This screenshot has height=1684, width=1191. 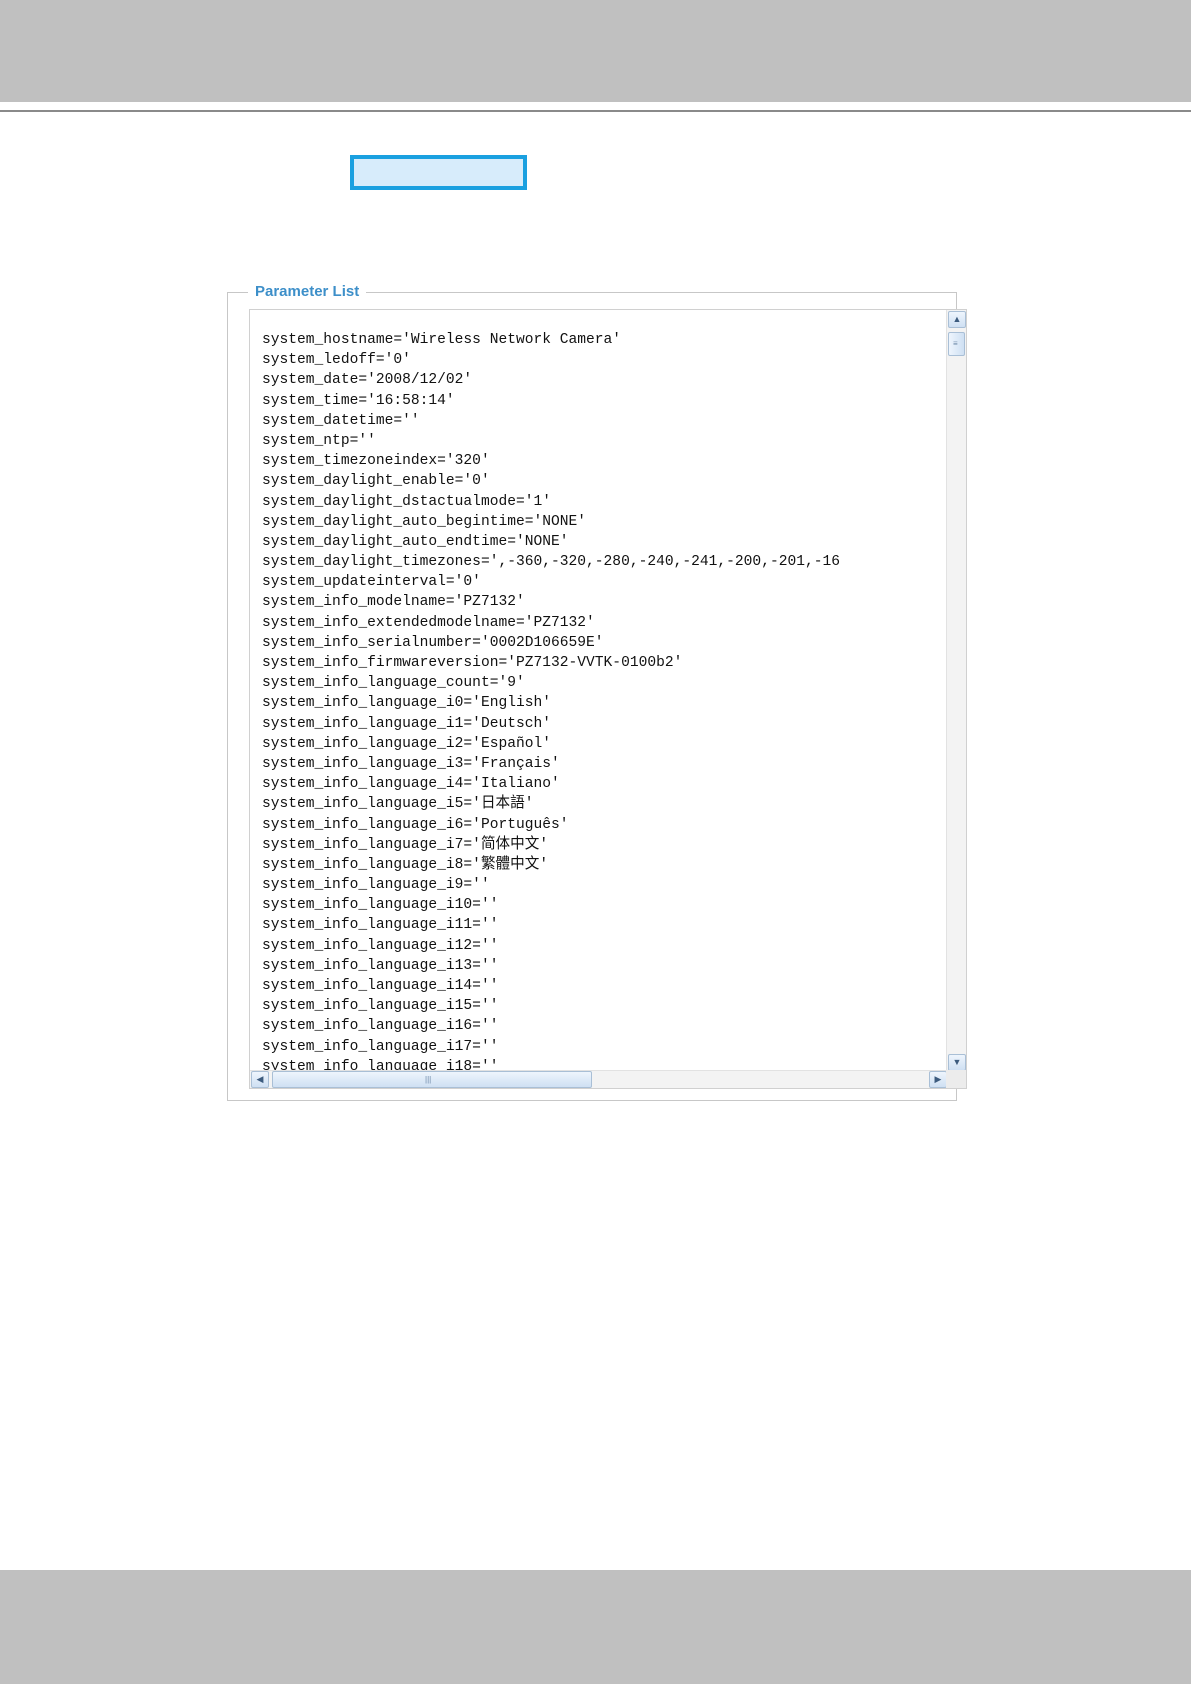 What do you see at coordinates (367, 380) in the screenshot?
I see `parameter-line: system_date='2008/12/02'` at bounding box center [367, 380].